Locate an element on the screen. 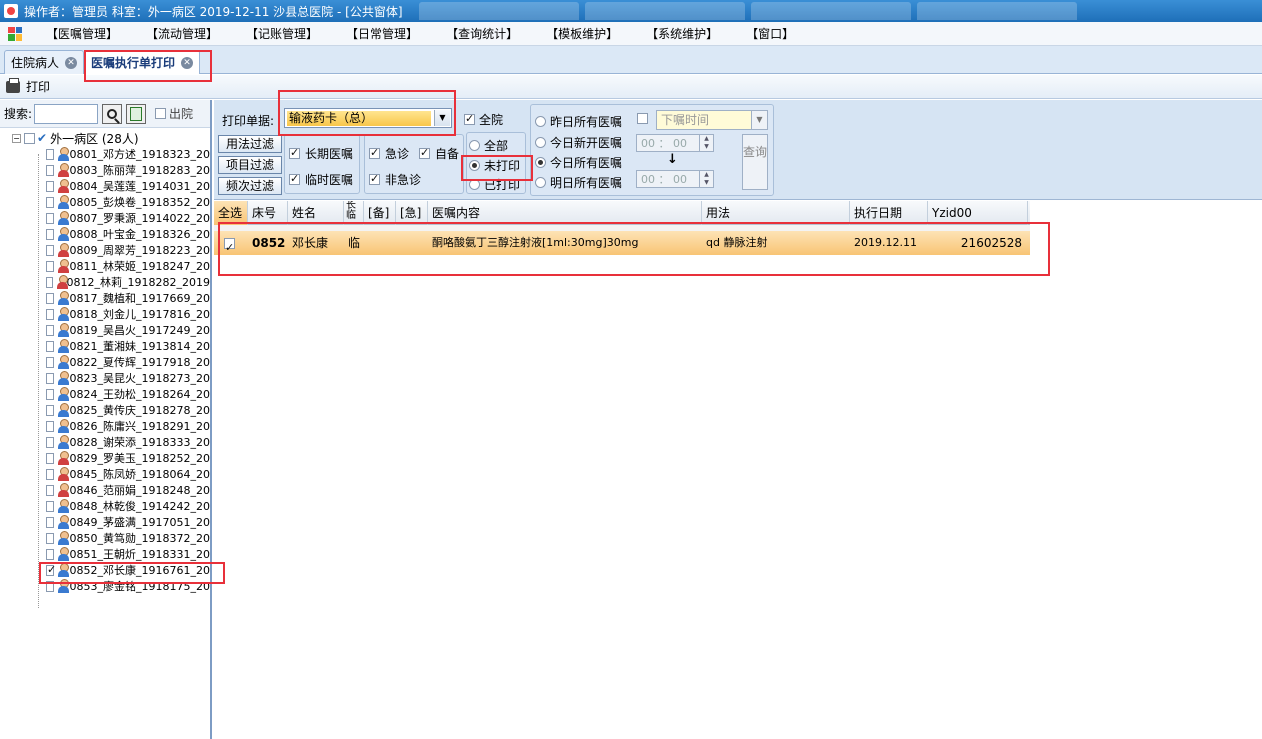  menu-flow-management: 【流动管理】 is located at coordinates (182, 33).